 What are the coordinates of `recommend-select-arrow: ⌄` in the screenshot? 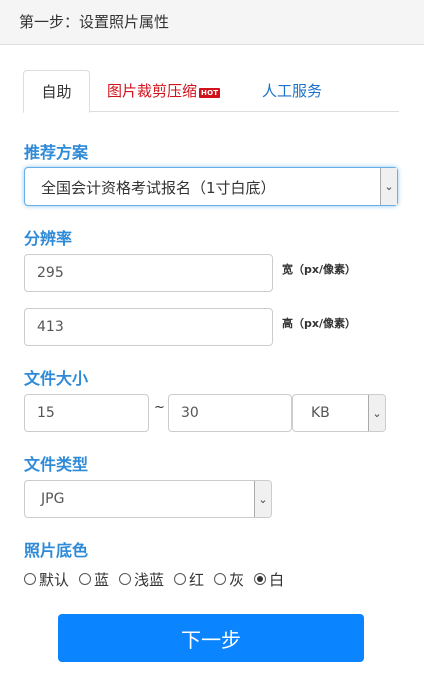 It's located at (388, 186).